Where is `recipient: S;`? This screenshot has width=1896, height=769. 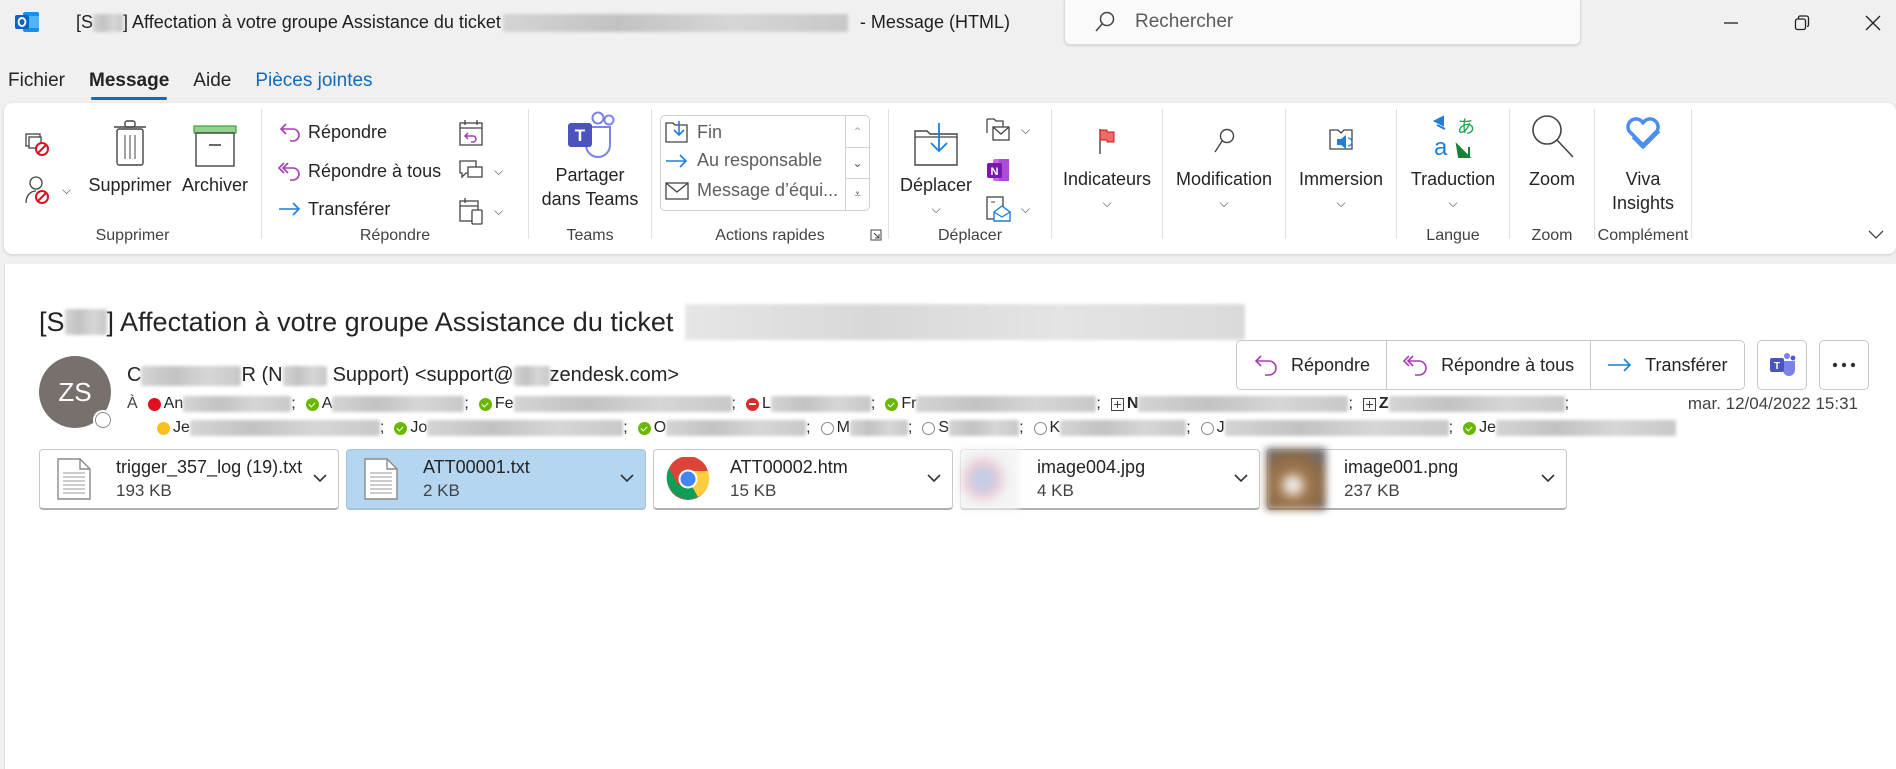 recipient: S; is located at coordinates (975, 428).